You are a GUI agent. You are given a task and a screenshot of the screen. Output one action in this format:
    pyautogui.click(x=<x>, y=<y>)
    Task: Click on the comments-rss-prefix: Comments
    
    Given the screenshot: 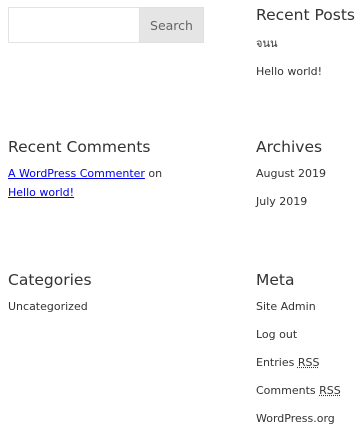 What is the action you would take?
    pyautogui.click(x=288, y=390)
    